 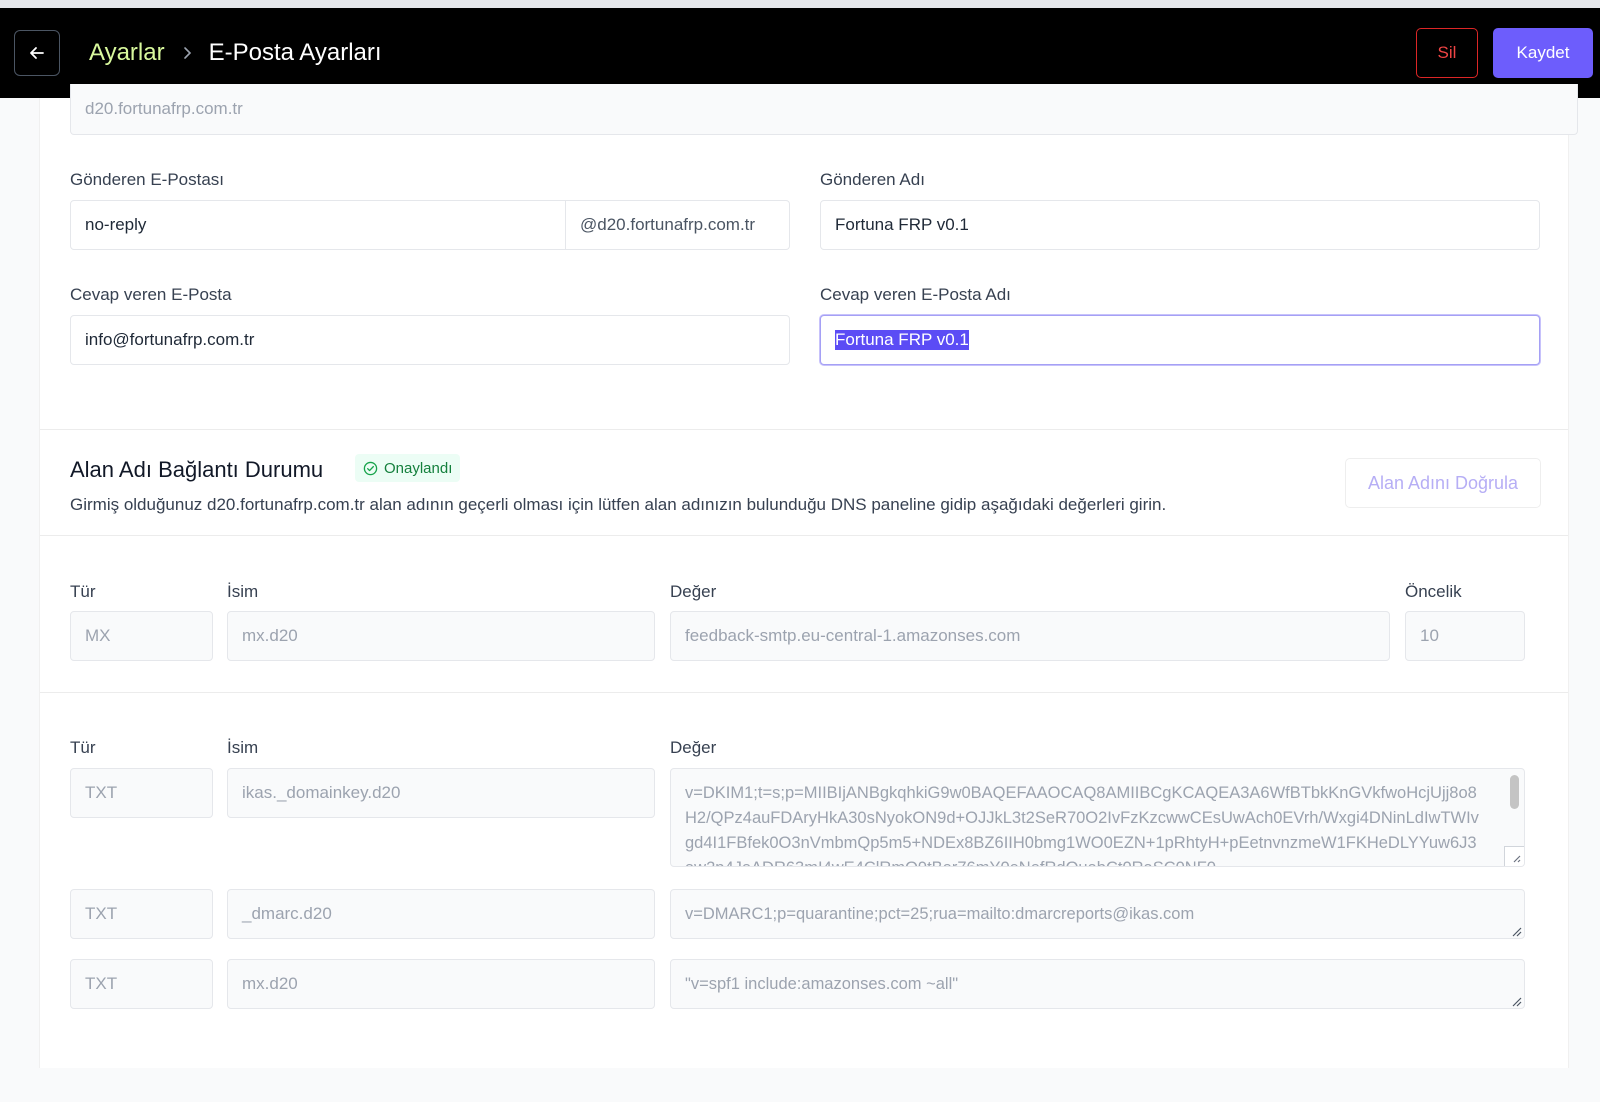 I want to click on mx-name-header: İsim, so click(x=243, y=591).